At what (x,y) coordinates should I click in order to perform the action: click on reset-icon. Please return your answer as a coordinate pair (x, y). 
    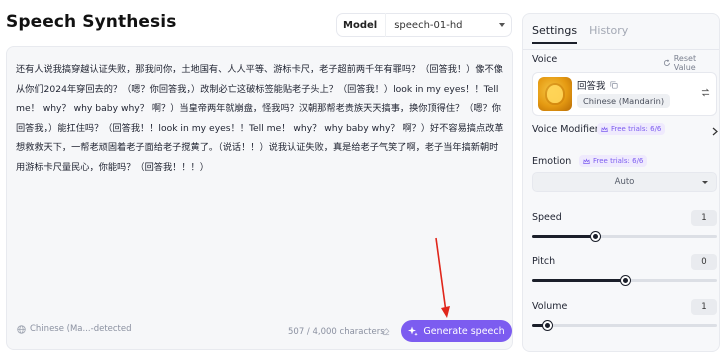
    Looking at the image, I should click on (666, 62).